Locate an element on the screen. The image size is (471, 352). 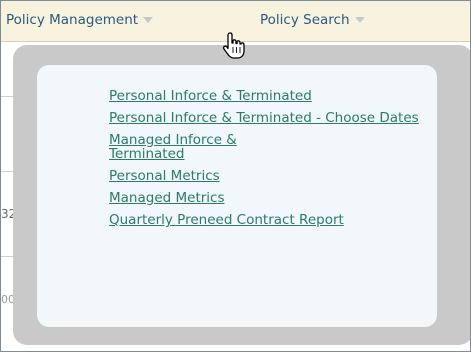
menu-item-managed-inforce-terminated: Managed Inforce & Terminated is located at coordinates (184, 147).